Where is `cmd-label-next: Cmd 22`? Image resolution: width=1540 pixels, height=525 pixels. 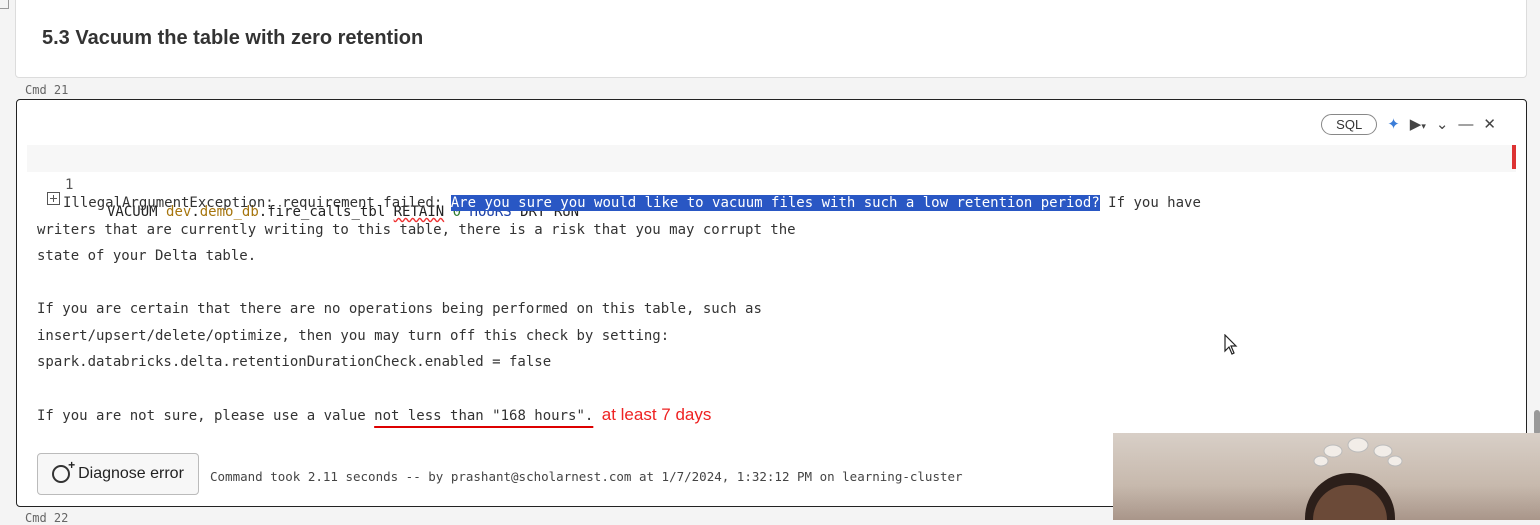
cmd-label-next: Cmd 22 is located at coordinates (47, 518).